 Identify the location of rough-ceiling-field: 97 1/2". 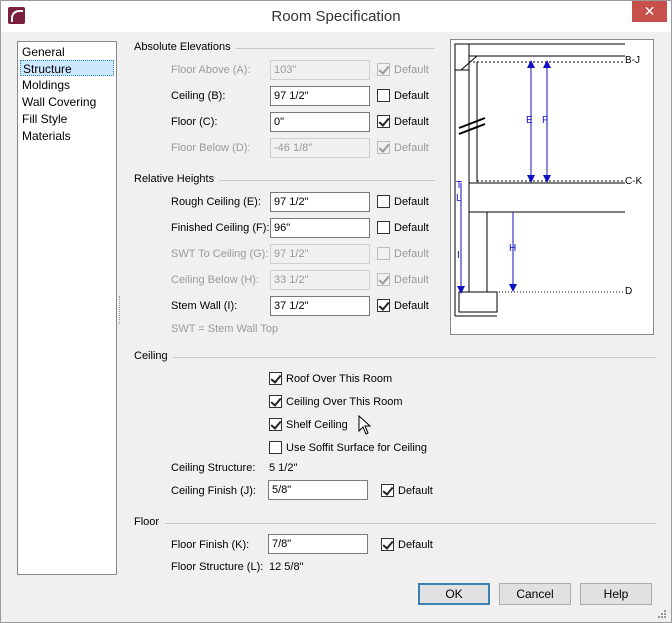
(320, 202).